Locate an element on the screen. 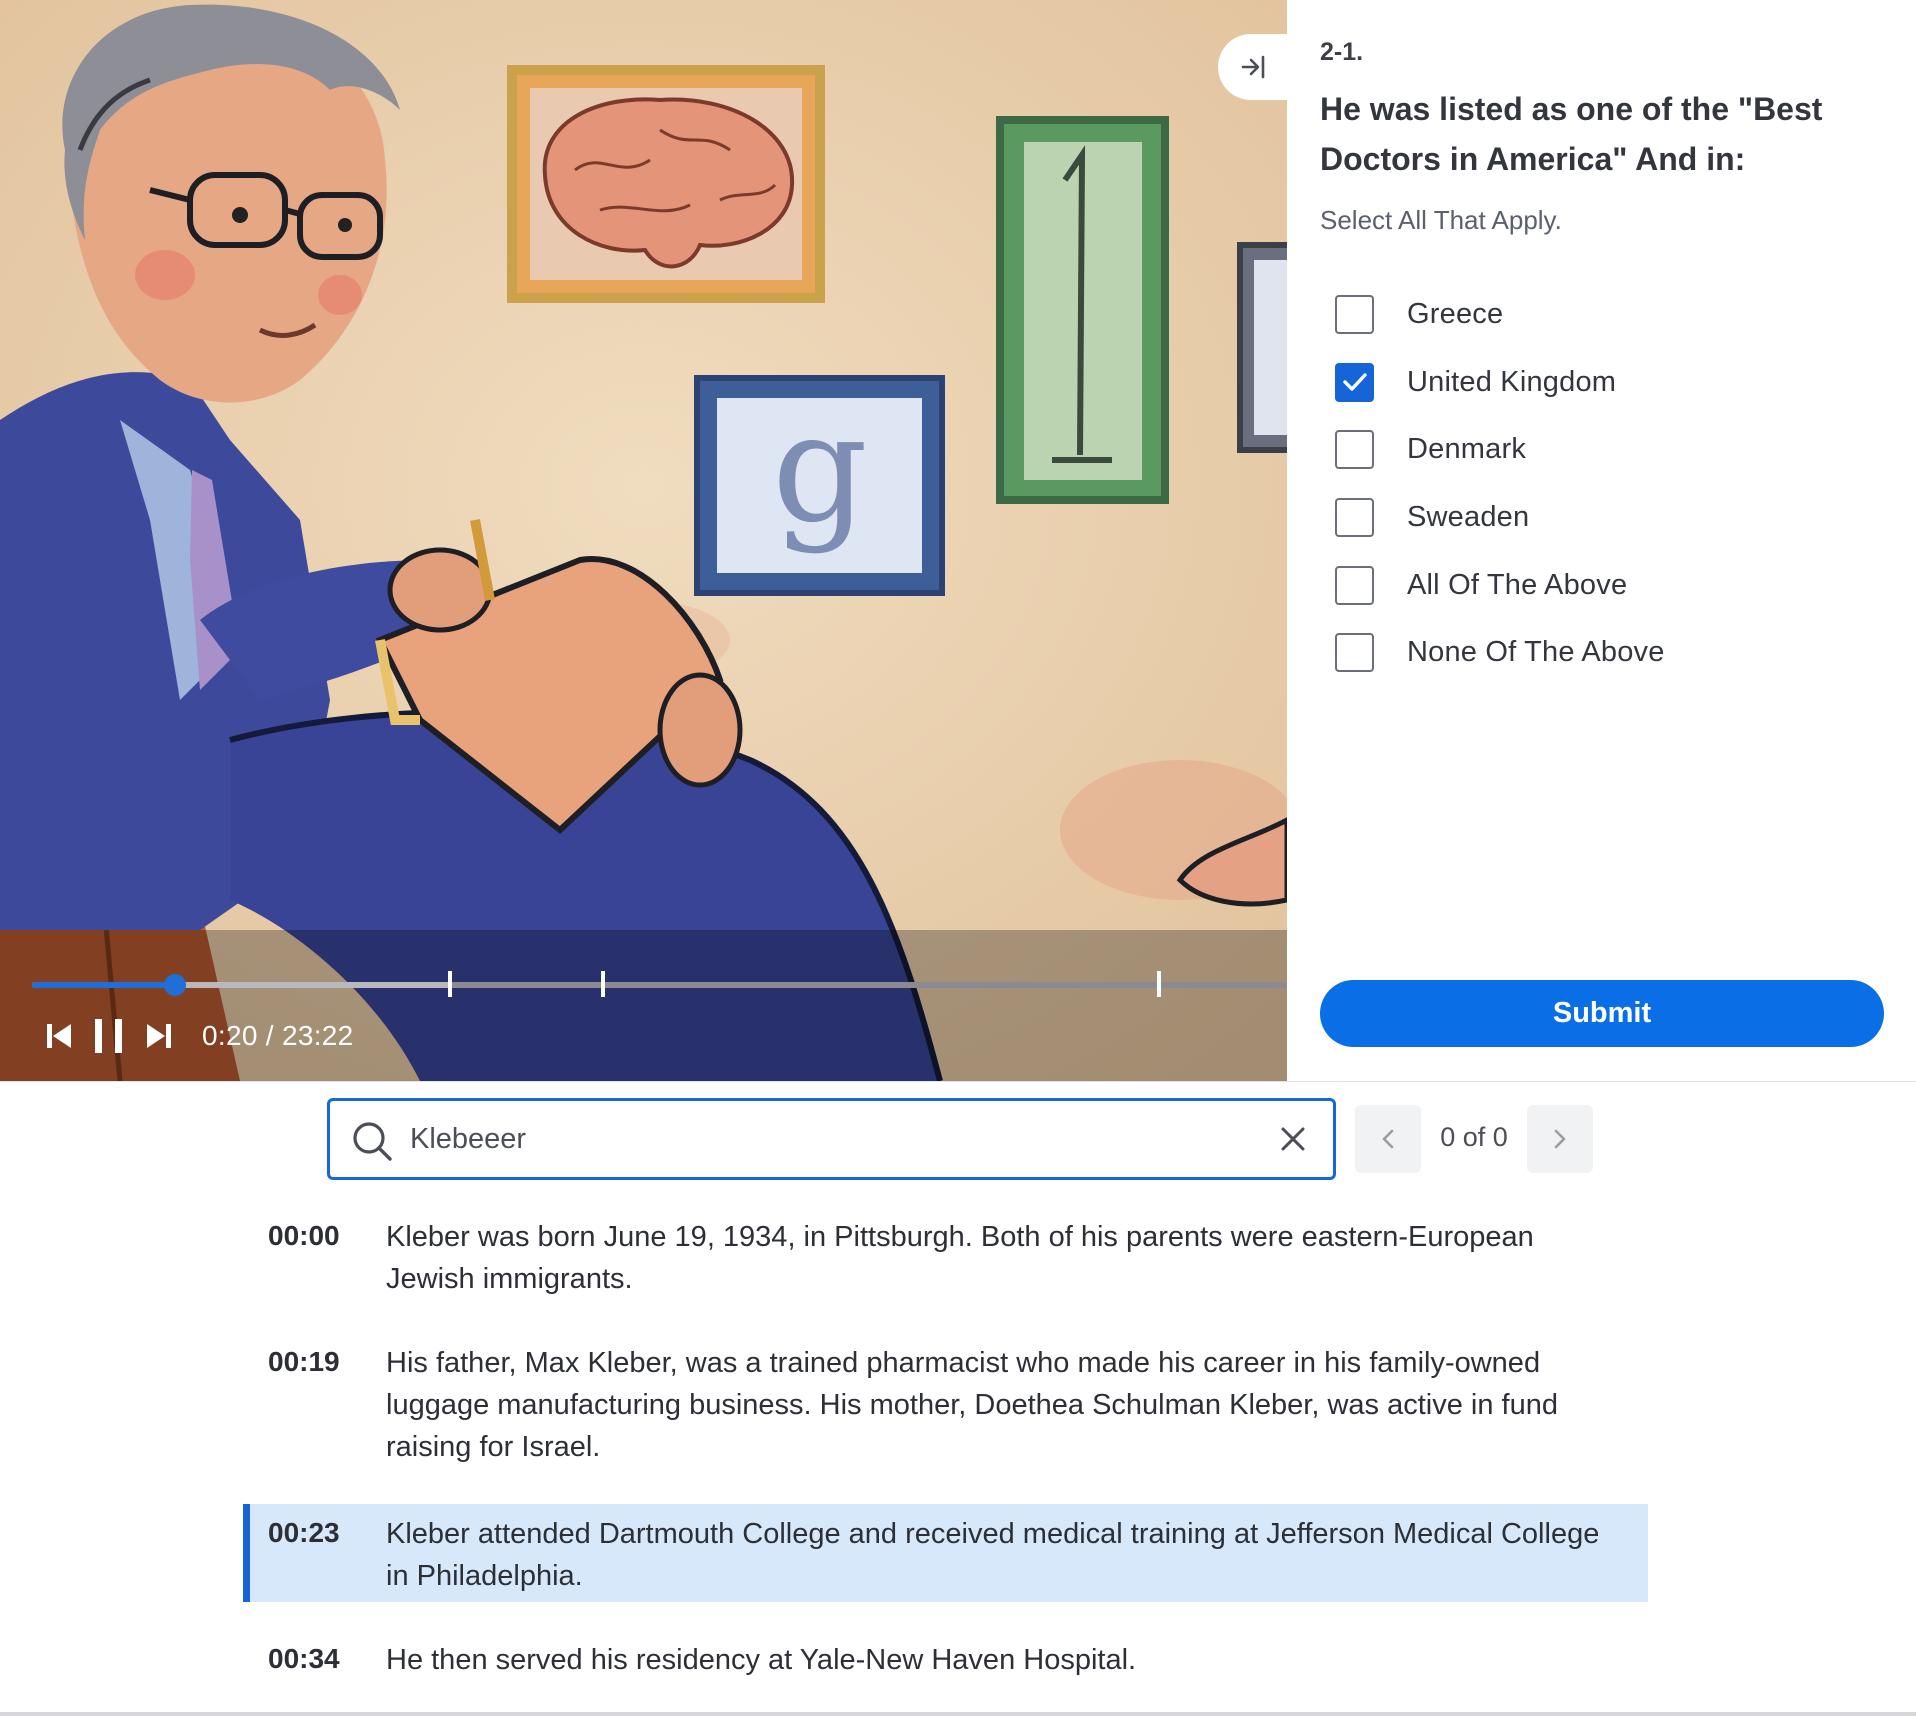 Image resolution: width=1916 pixels, height=1716 pixels. skip-back-icon is located at coordinates (59, 1036).